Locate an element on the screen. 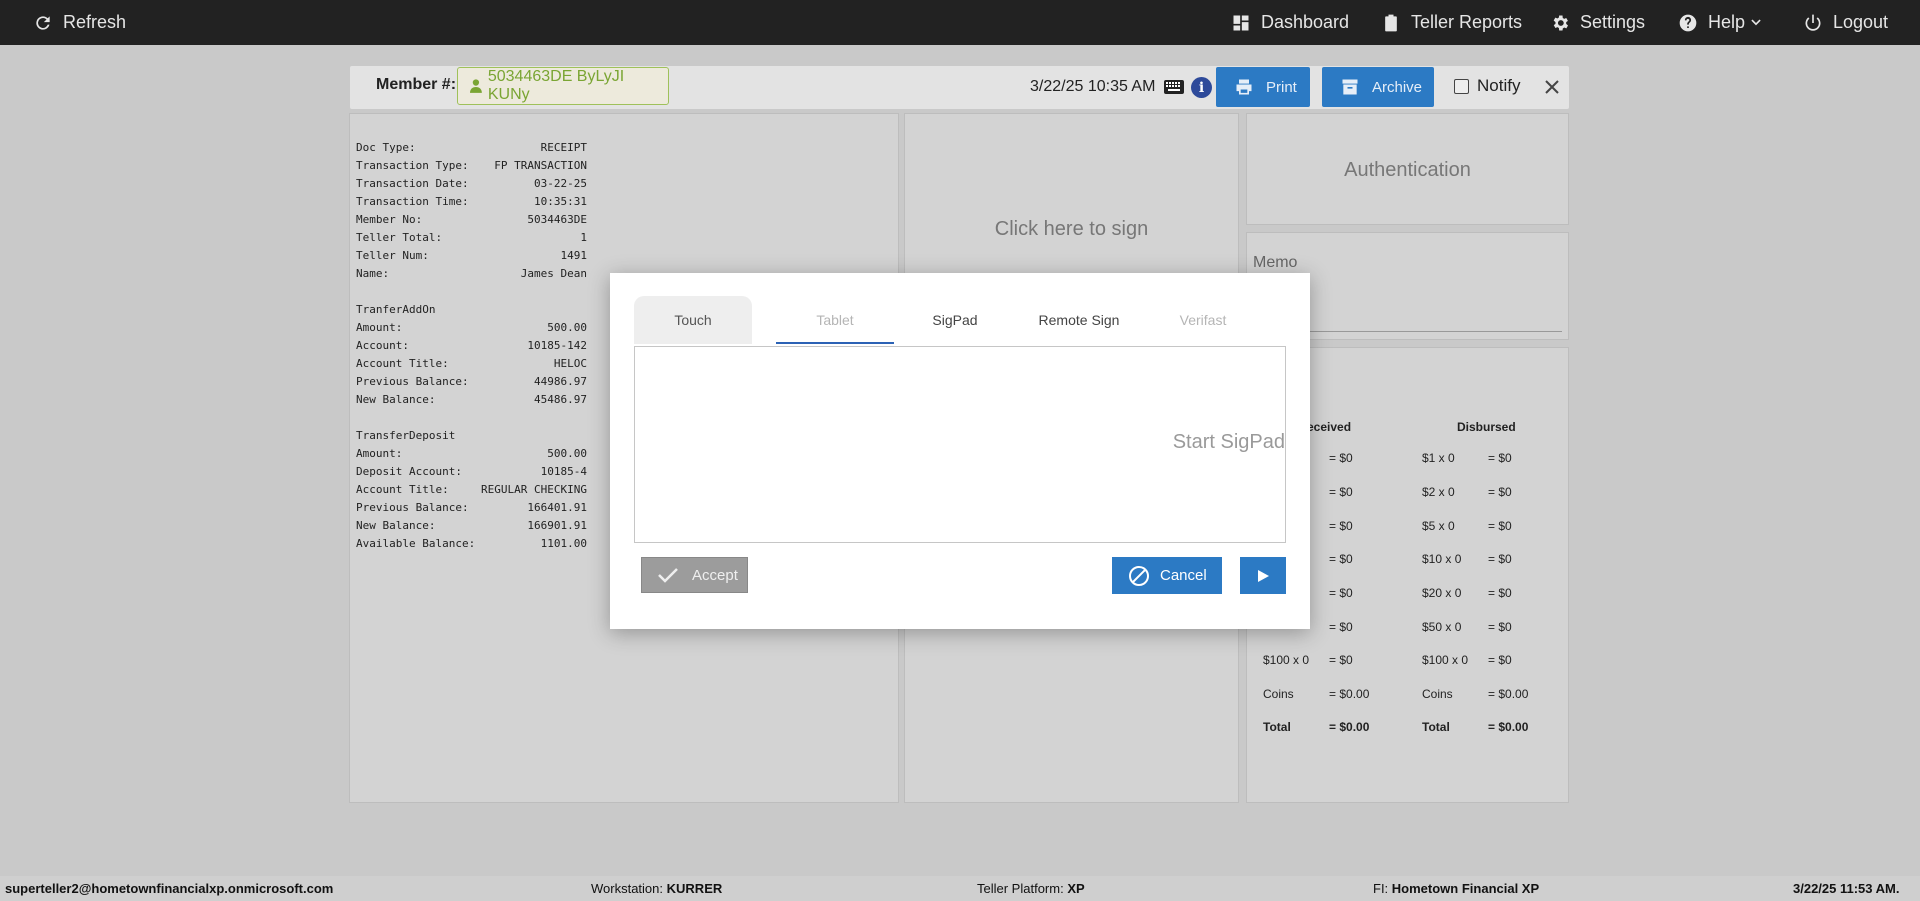 The image size is (1920, 901). accept-label: Accept is located at coordinates (715, 575).